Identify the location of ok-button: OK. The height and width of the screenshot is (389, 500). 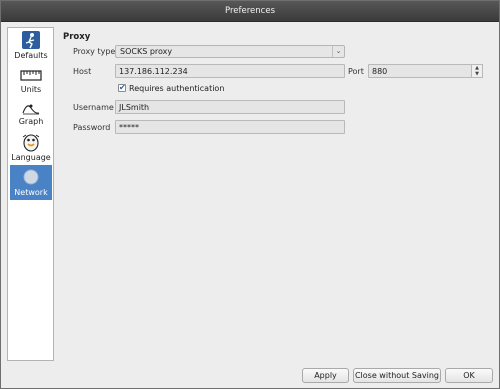
(469, 375).